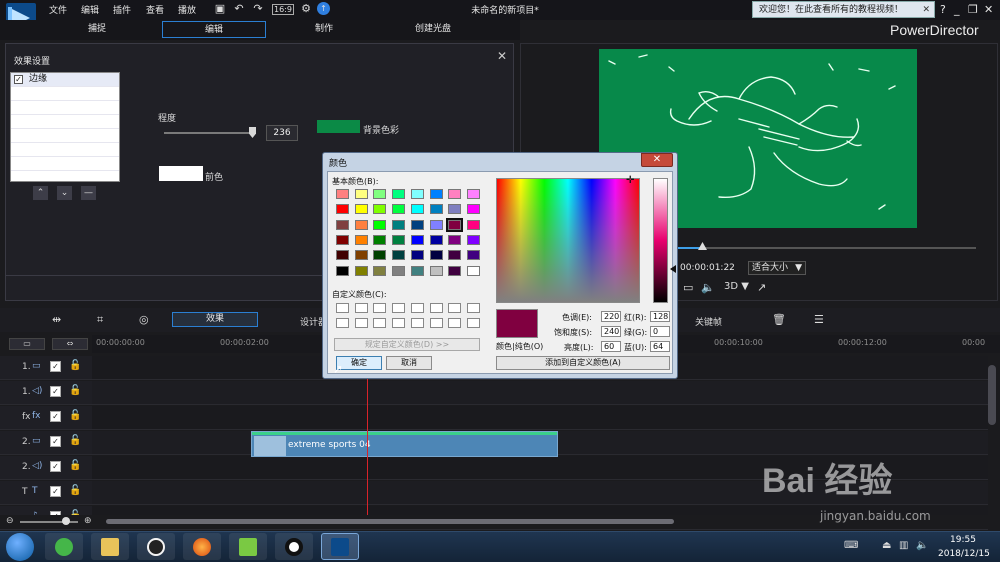  What do you see at coordinates (922, 545) in the screenshot?
I see `speaker-icon: 🔈` at bounding box center [922, 545].